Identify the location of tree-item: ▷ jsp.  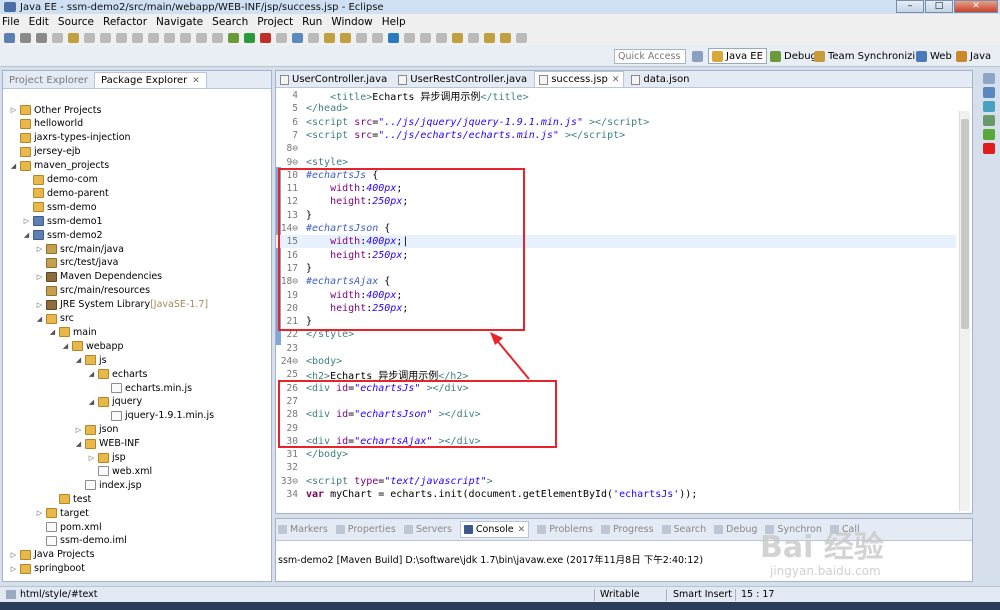
(106, 458).